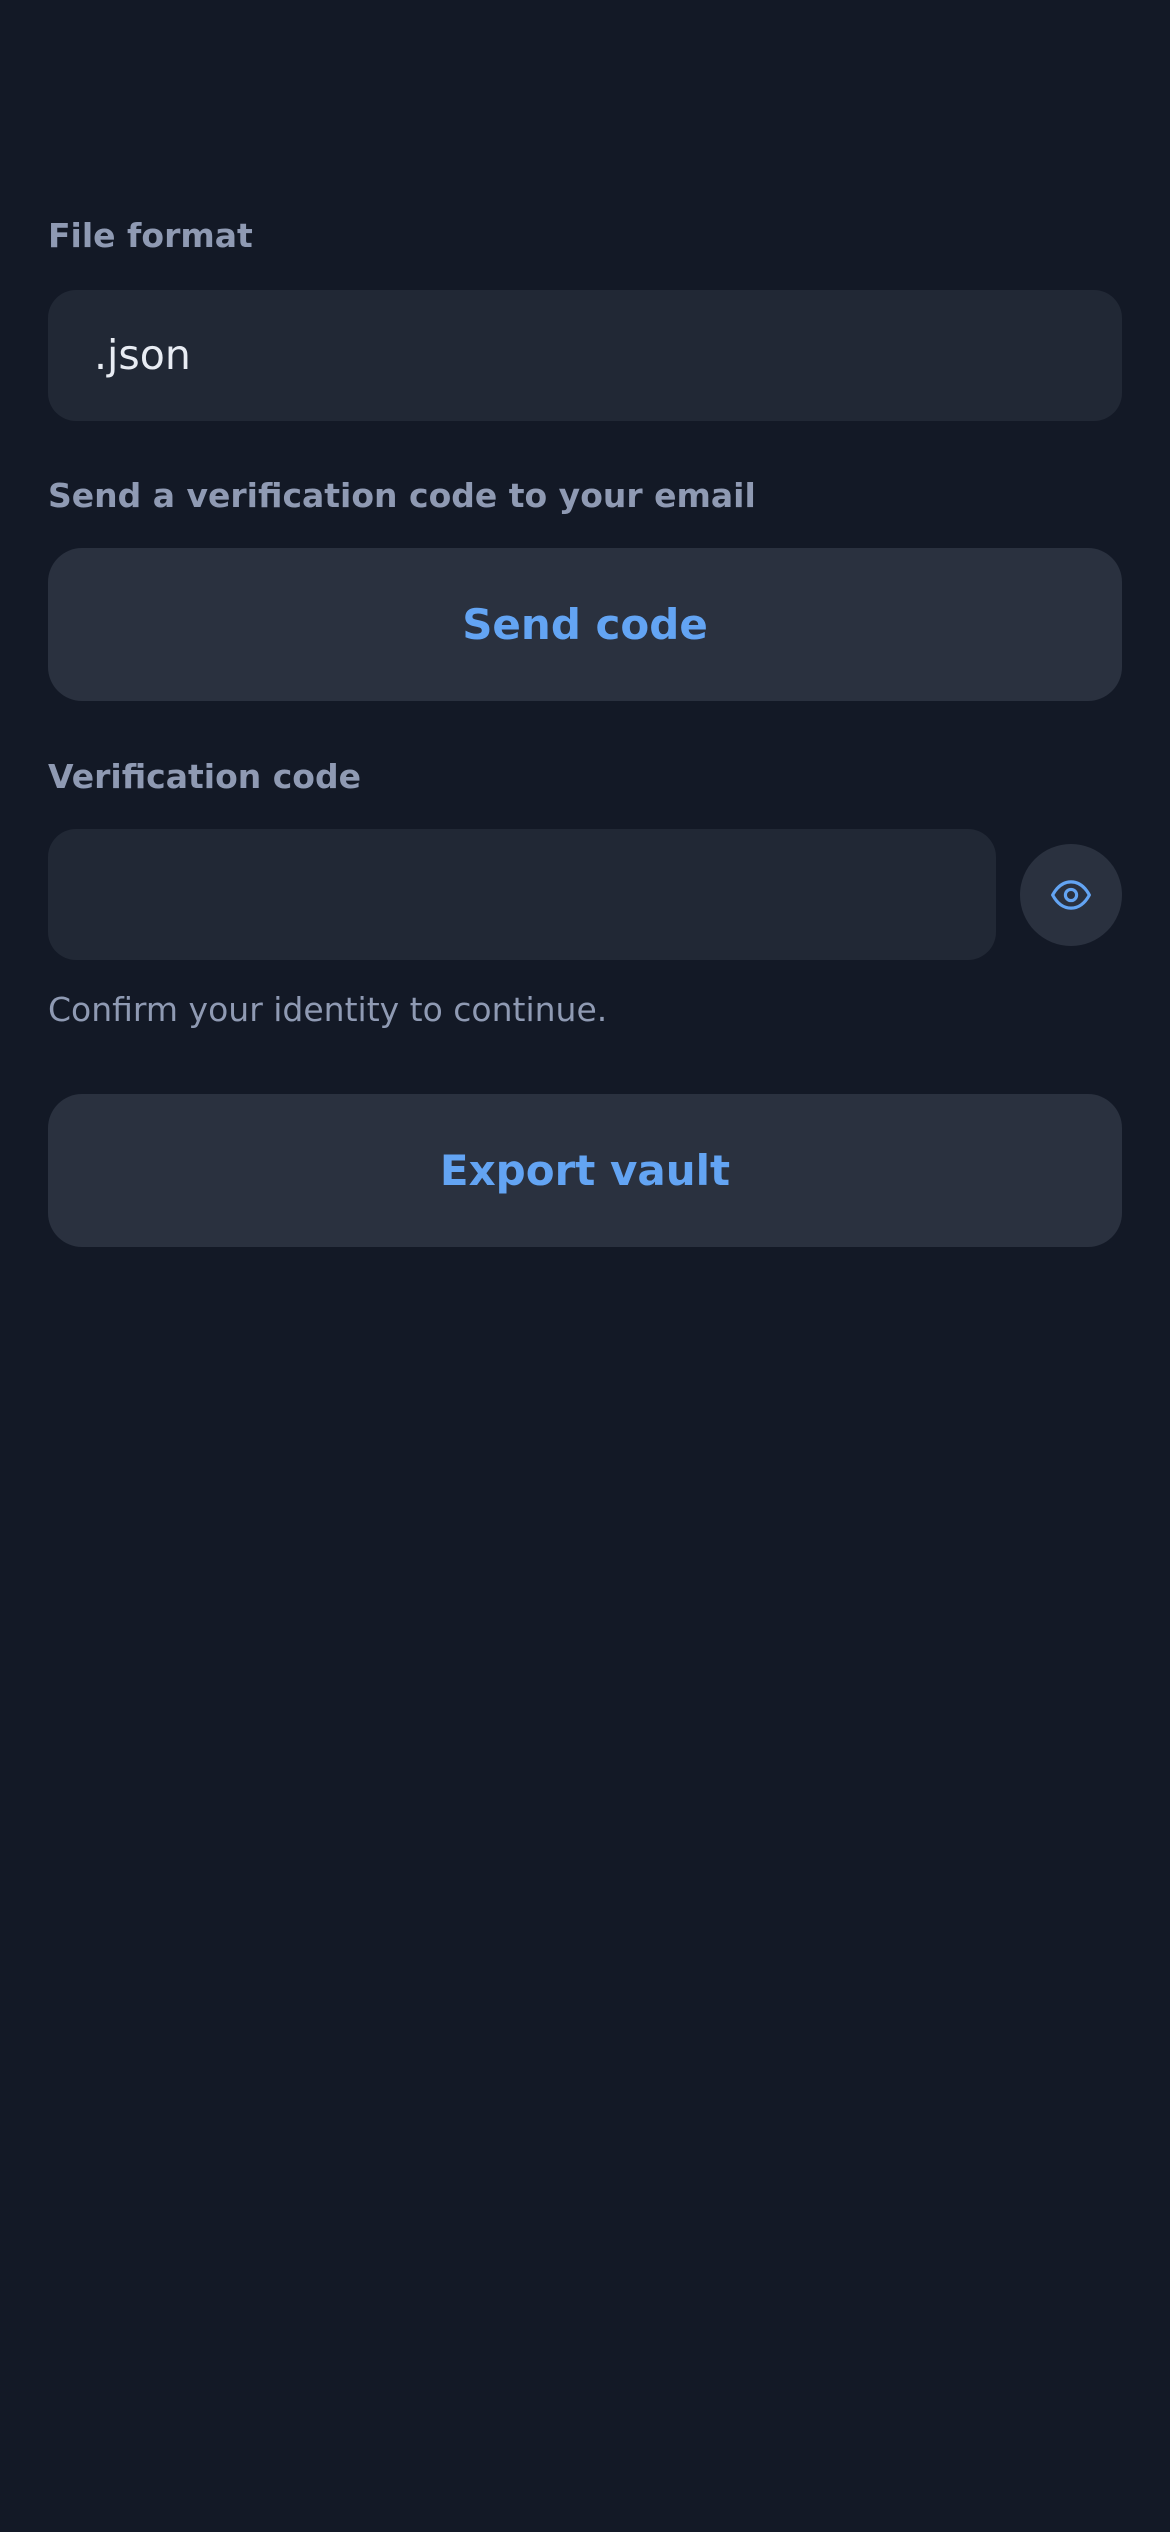 This screenshot has width=1170, height=2532. What do you see at coordinates (585, 355) in the screenshot?
I see `file-format-select: .json` at bounding box center [585, 355].